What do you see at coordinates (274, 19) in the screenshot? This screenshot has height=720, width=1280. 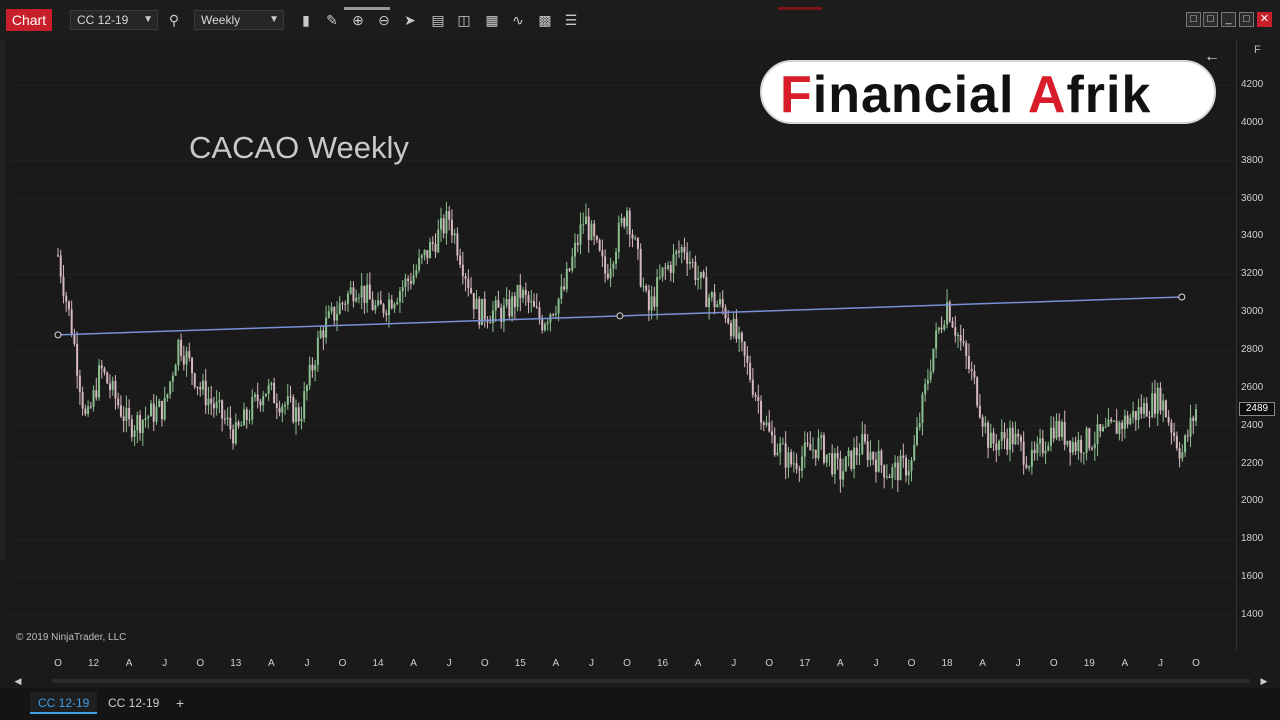 I see `chevron-down-icon: ▼` at bounding box center [274, 19].